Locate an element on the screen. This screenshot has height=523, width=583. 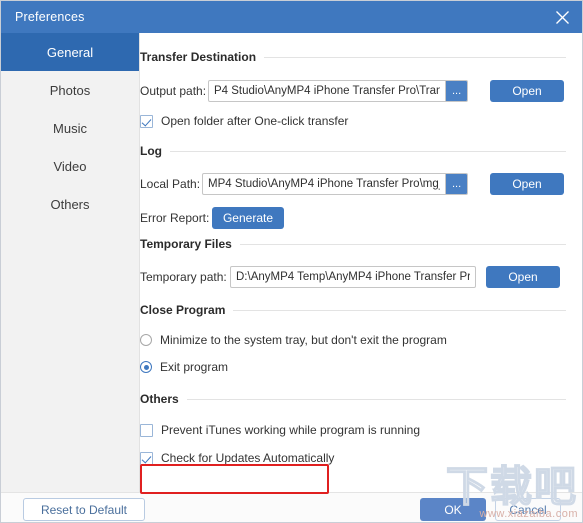
temporary-path-open-button: Open is located at coordinates (523, 277).